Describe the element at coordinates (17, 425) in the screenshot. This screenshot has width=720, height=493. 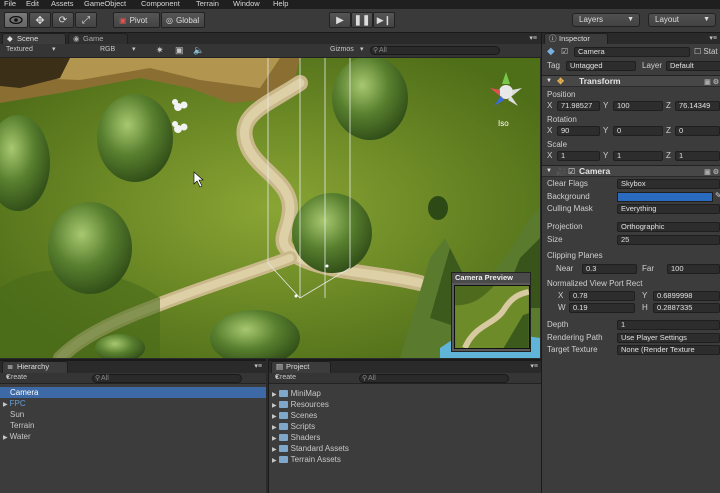
I see `list-item: Terrain` at that location.